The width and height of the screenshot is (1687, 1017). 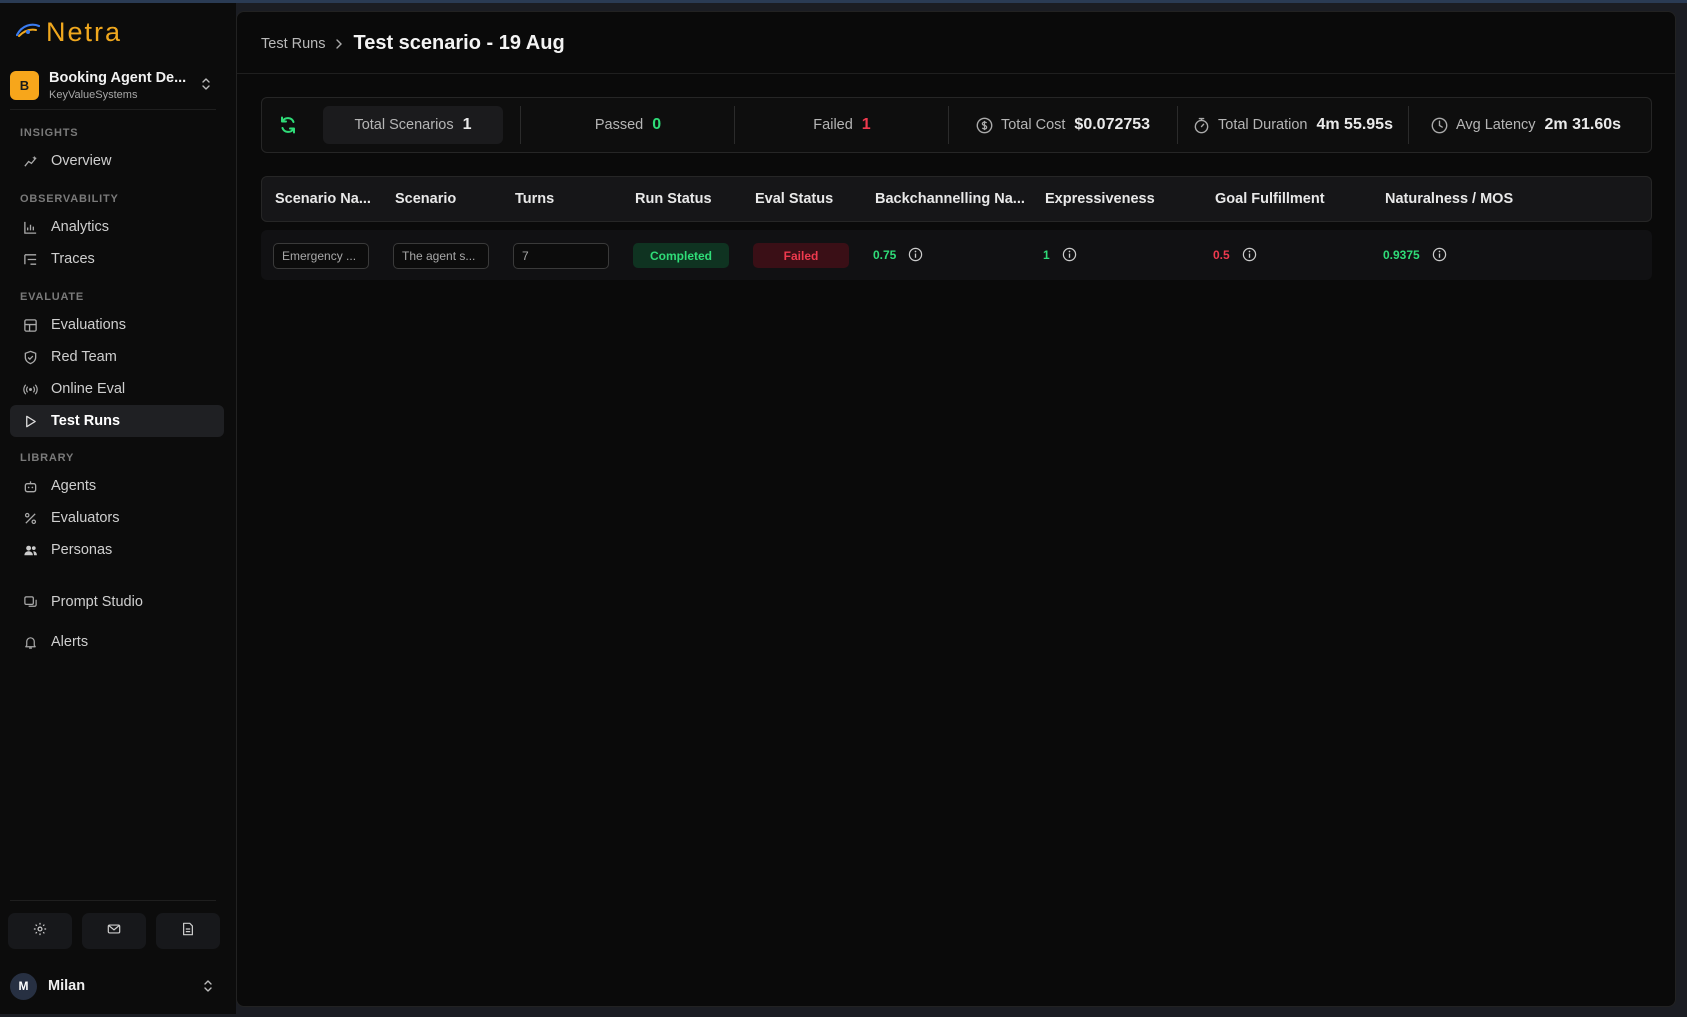 I want to click on sidebar-item-alerts: Alerts, so click(x=117, y=642).